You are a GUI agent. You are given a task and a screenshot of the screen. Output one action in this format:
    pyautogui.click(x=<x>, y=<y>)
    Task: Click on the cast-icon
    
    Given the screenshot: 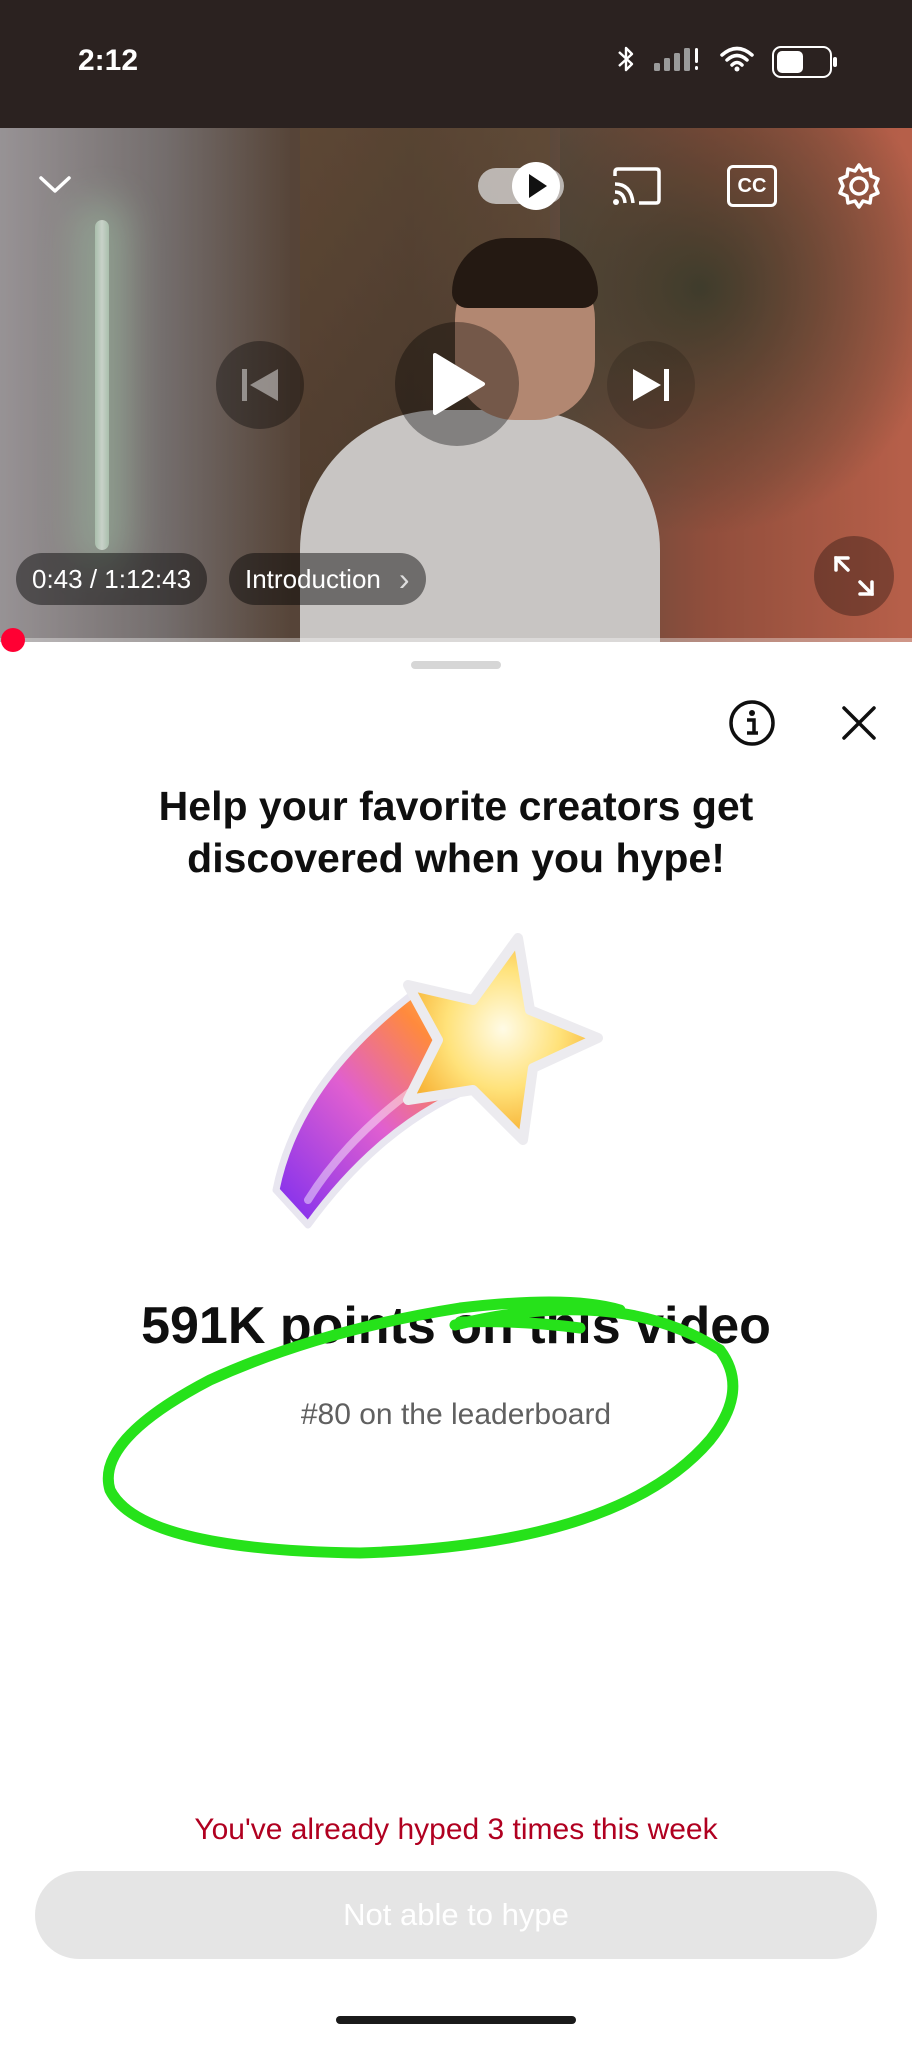 What is the action you would take?
    pyautogui.click(x=637, y=186)
    